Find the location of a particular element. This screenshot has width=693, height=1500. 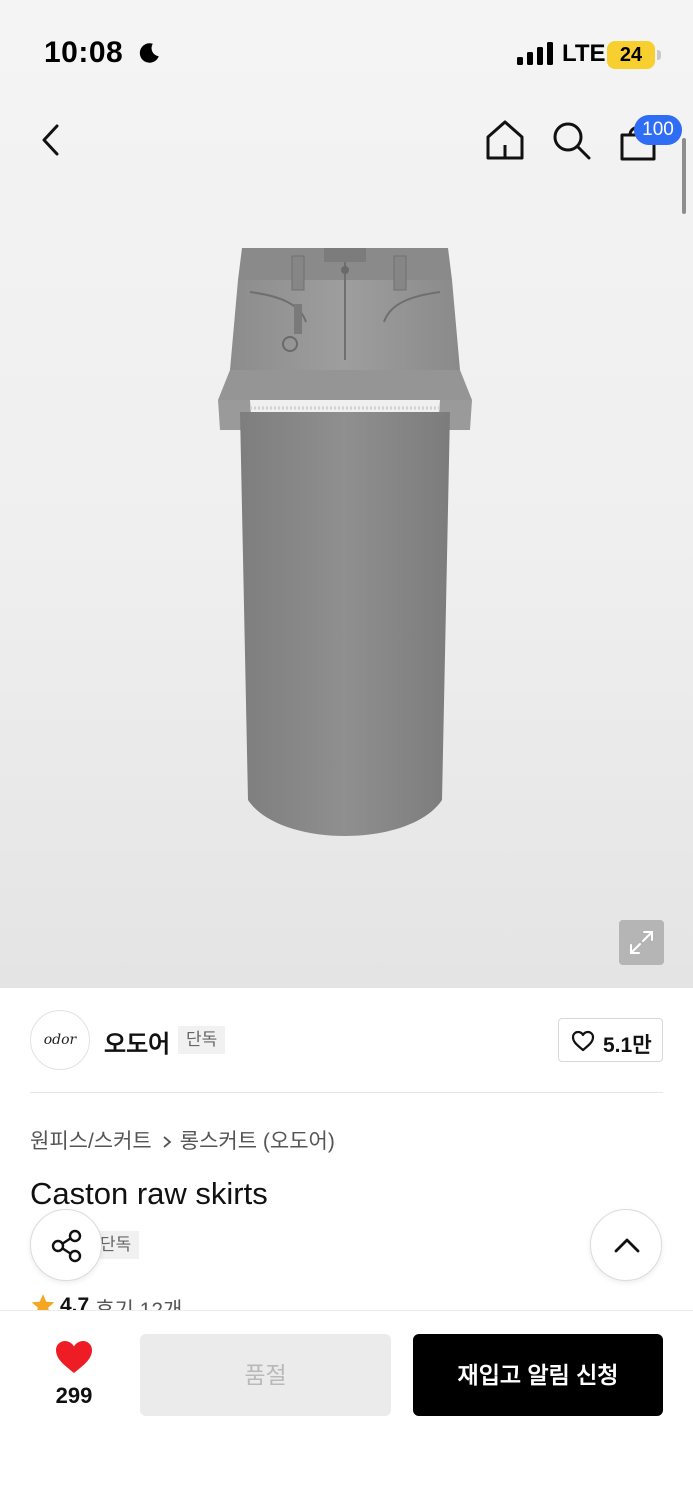

moon-icon is located at coordinates (149, 53).